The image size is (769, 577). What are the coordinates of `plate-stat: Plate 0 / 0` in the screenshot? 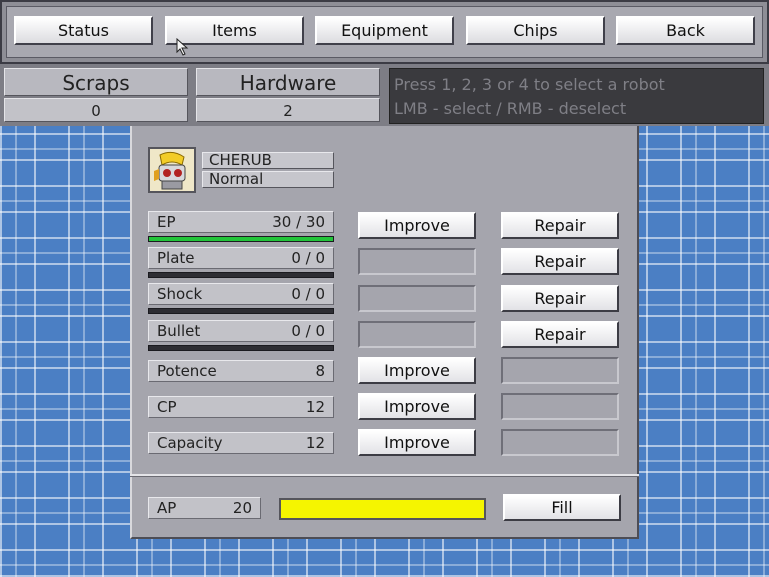 It's located at (241, 258).